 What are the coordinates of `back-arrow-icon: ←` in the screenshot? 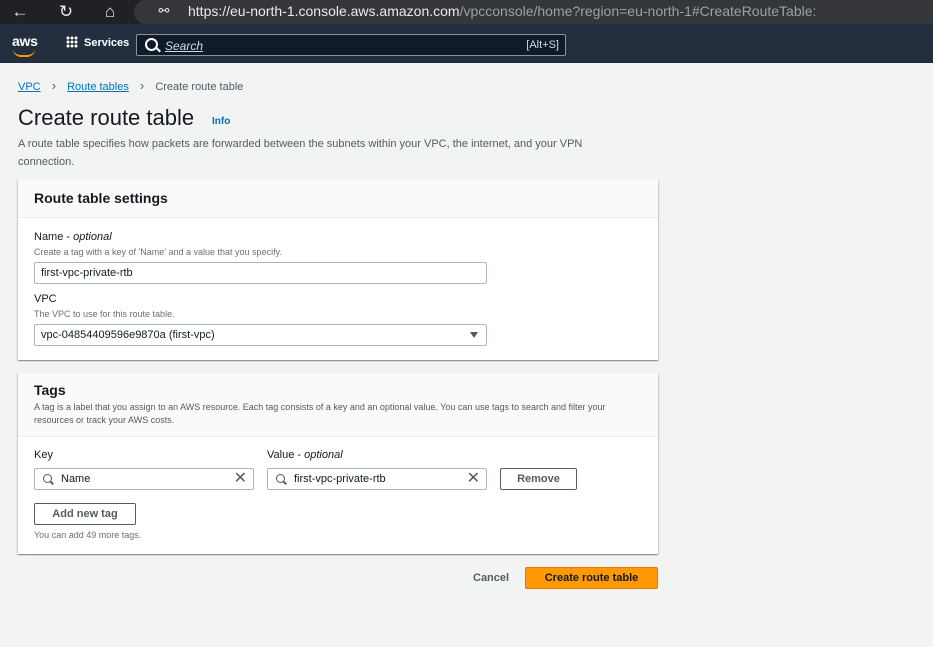 It's located at (20, 12).